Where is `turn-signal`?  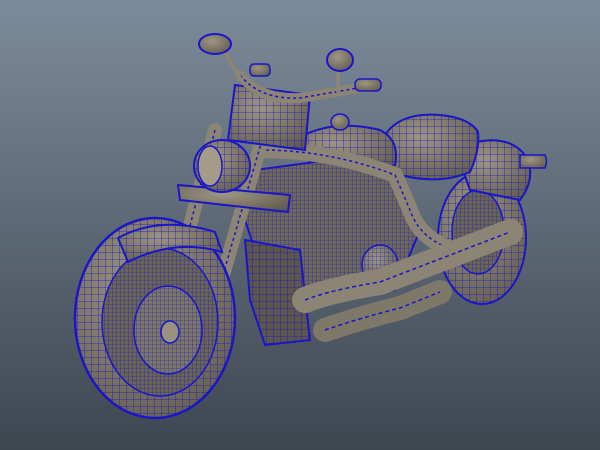 turn-signal is located at coordinates (340, 122).